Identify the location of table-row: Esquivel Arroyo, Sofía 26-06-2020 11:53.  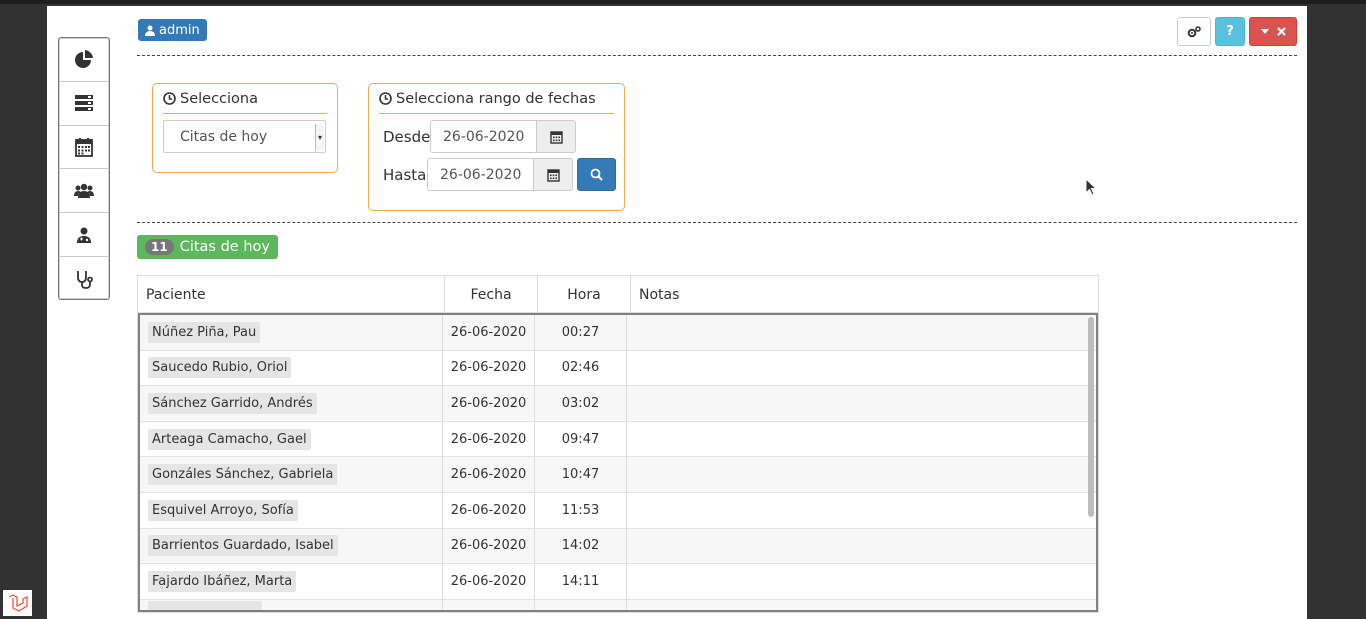
(618, 510).